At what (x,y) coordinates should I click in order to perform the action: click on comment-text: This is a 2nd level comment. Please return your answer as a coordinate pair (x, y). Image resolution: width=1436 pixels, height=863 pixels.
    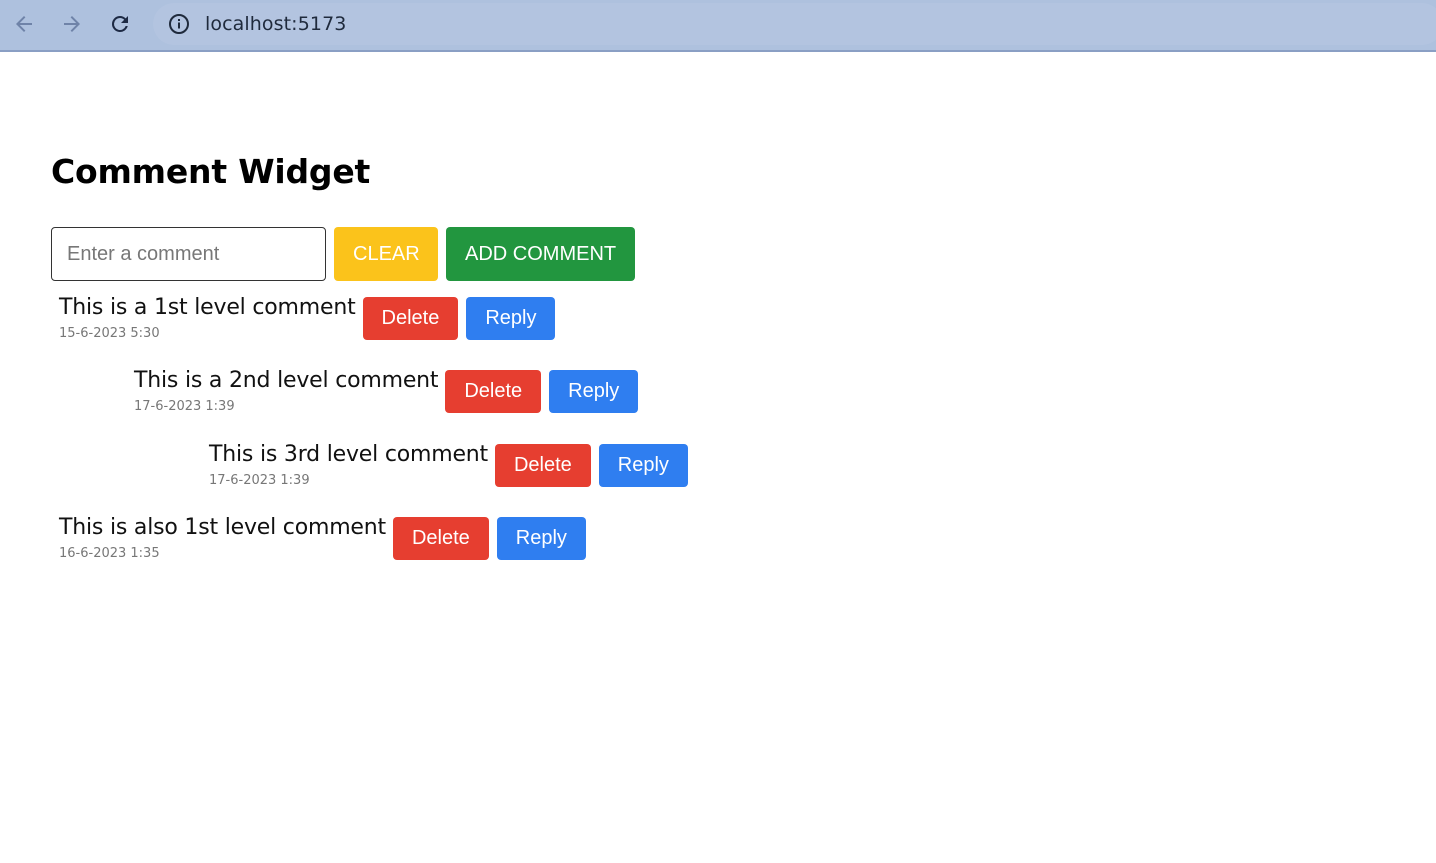
    Looking at the image, I should click on (286, 380).